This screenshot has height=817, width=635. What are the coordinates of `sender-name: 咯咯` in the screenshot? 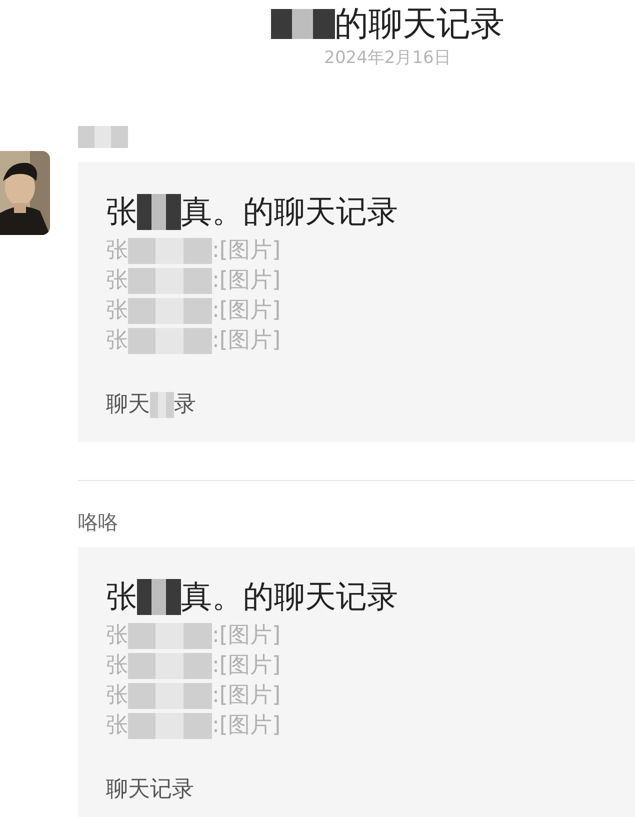 It's located at (98, 522).